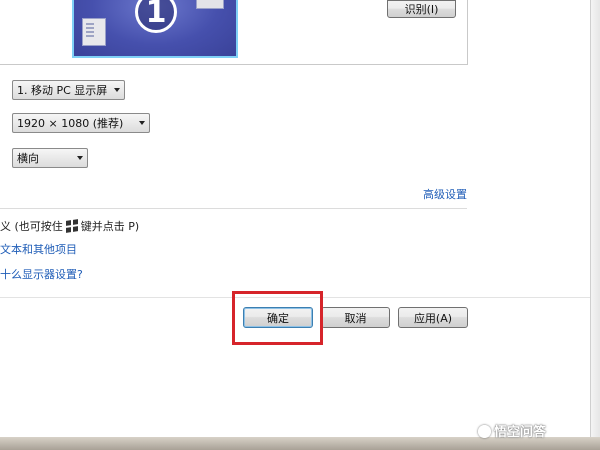 The width and height of the screenshot is (600, 450). I want to click on shortcut-hint-text-before: 义 (也可按住, so click(31, 226).